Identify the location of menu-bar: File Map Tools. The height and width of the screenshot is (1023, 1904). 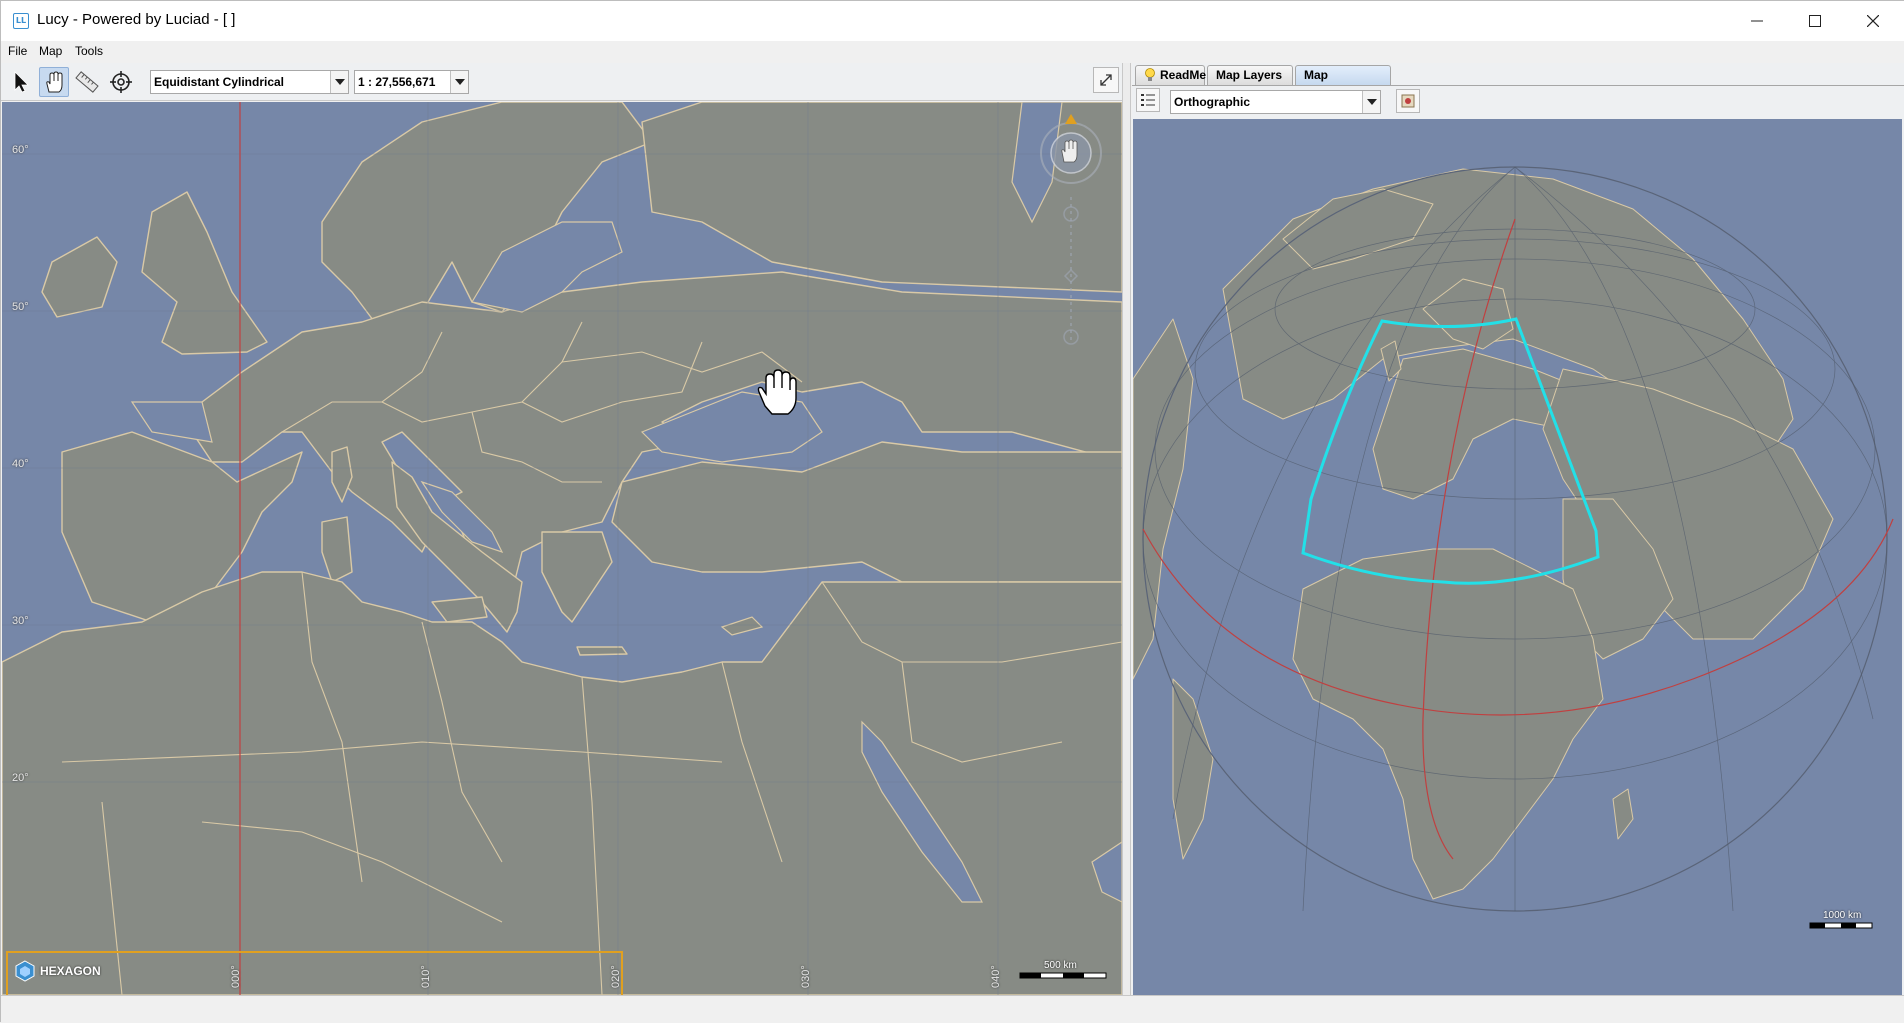
(952, 52).